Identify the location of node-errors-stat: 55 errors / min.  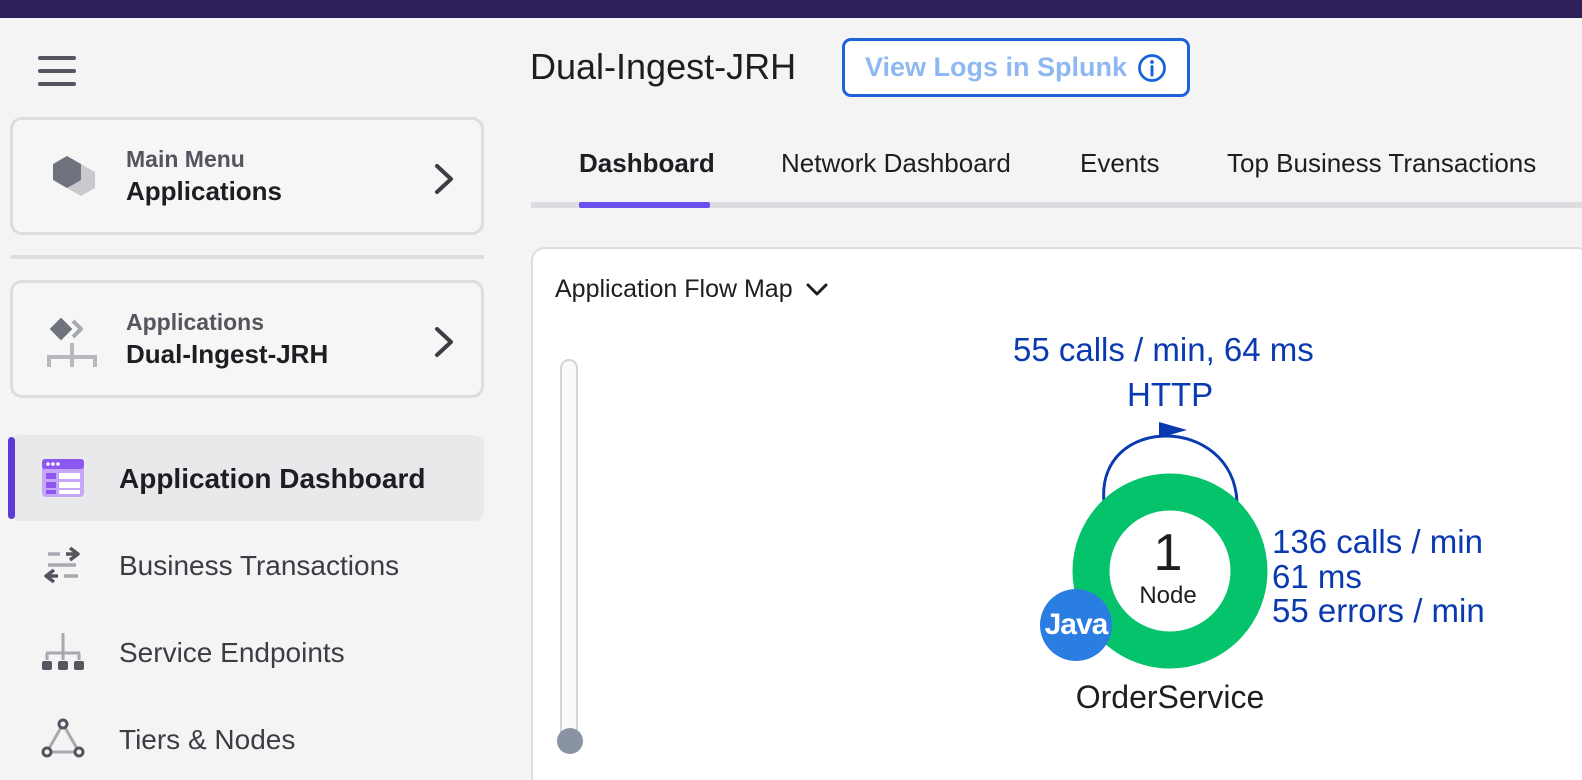
(1378, 610).